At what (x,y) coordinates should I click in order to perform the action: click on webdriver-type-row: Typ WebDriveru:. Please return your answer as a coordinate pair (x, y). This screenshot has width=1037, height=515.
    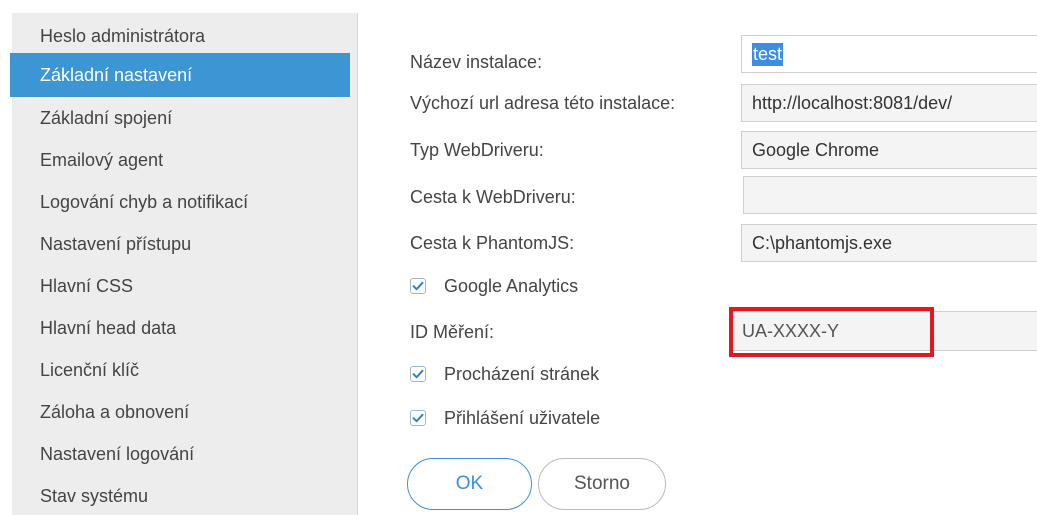
    Looking at the image, I should click on (477, 150).